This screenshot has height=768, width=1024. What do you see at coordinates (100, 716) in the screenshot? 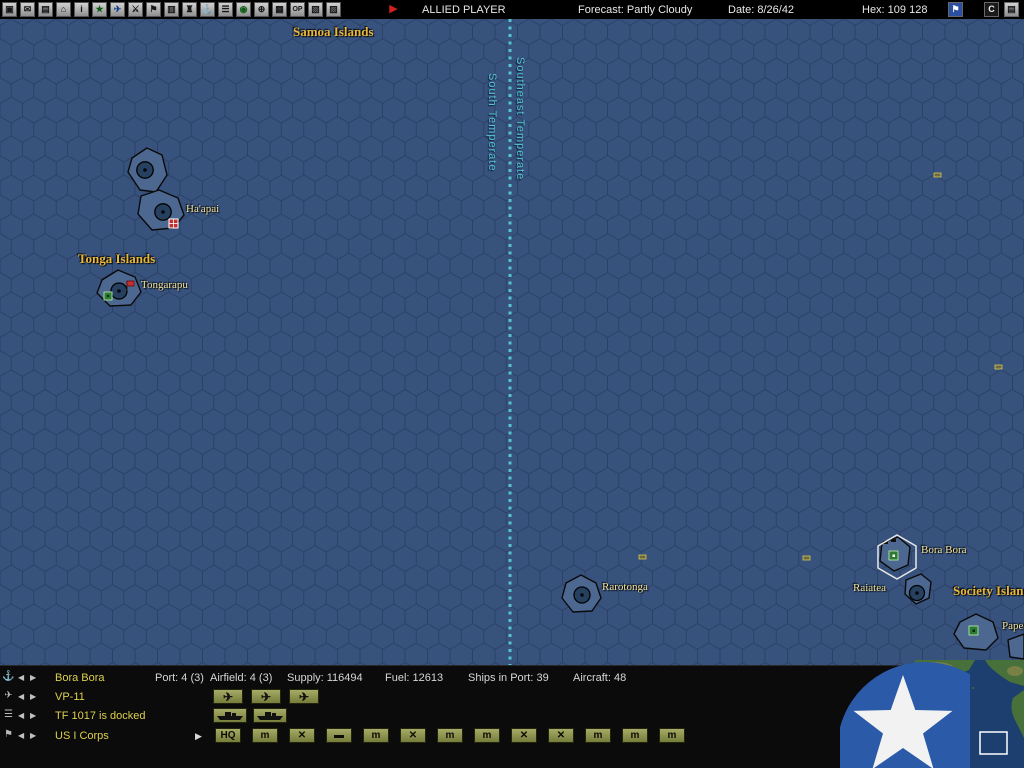
I see `task-force-status: TF 1017 is docked` at bounding box center [100, 716].